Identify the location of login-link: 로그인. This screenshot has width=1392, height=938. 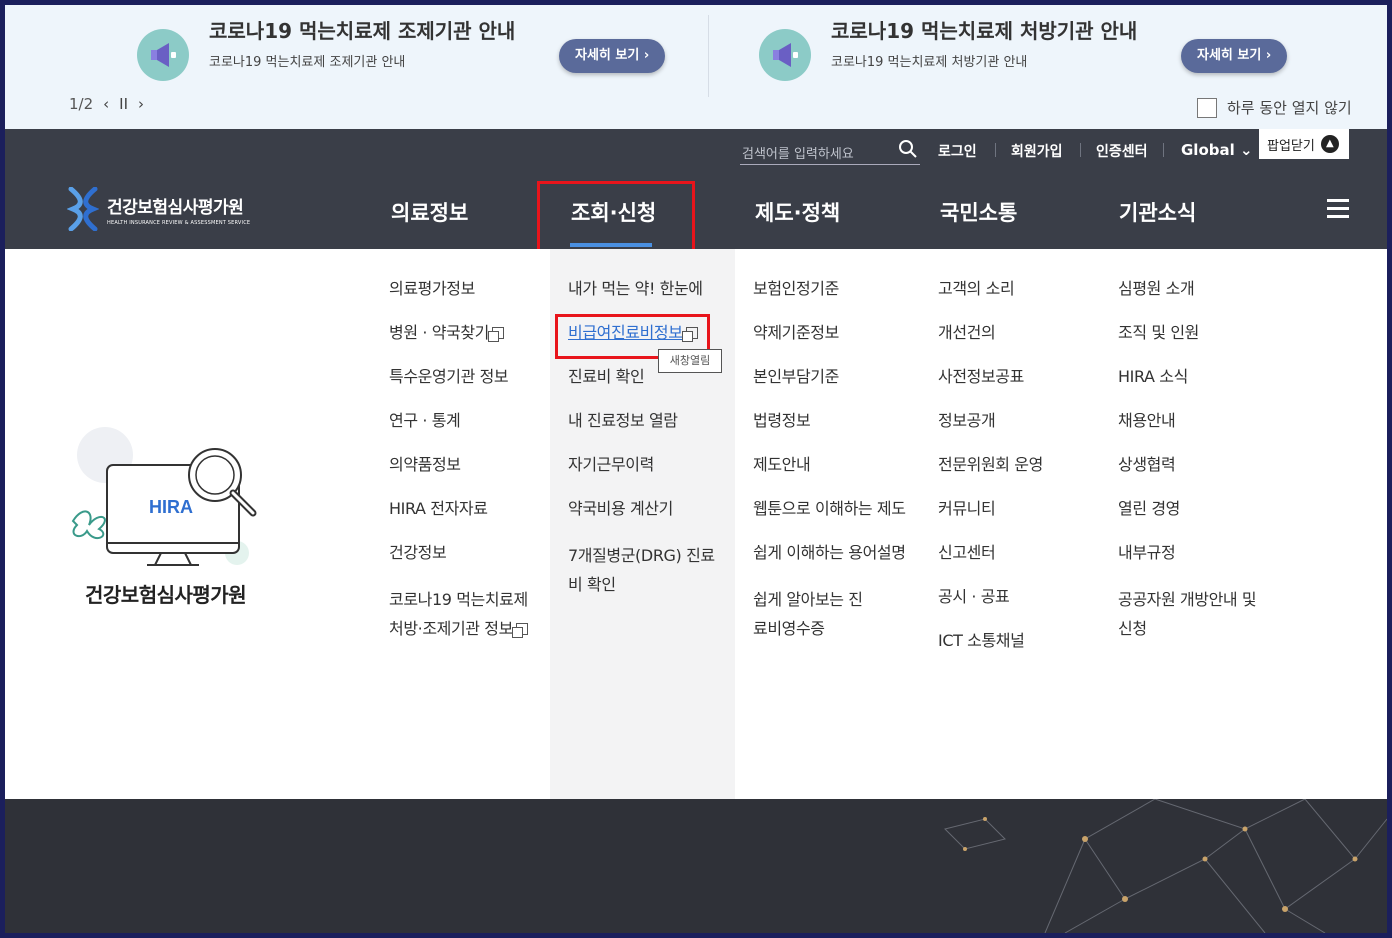
(957, 151).